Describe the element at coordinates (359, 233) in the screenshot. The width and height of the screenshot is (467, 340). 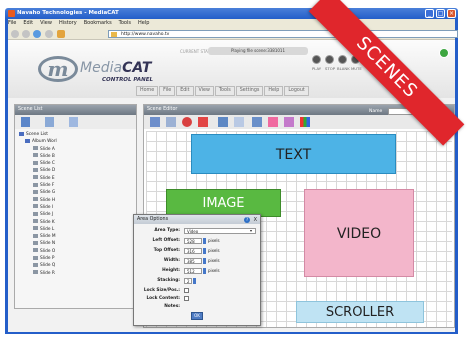
I see `video-region: VIDEO` at that location.